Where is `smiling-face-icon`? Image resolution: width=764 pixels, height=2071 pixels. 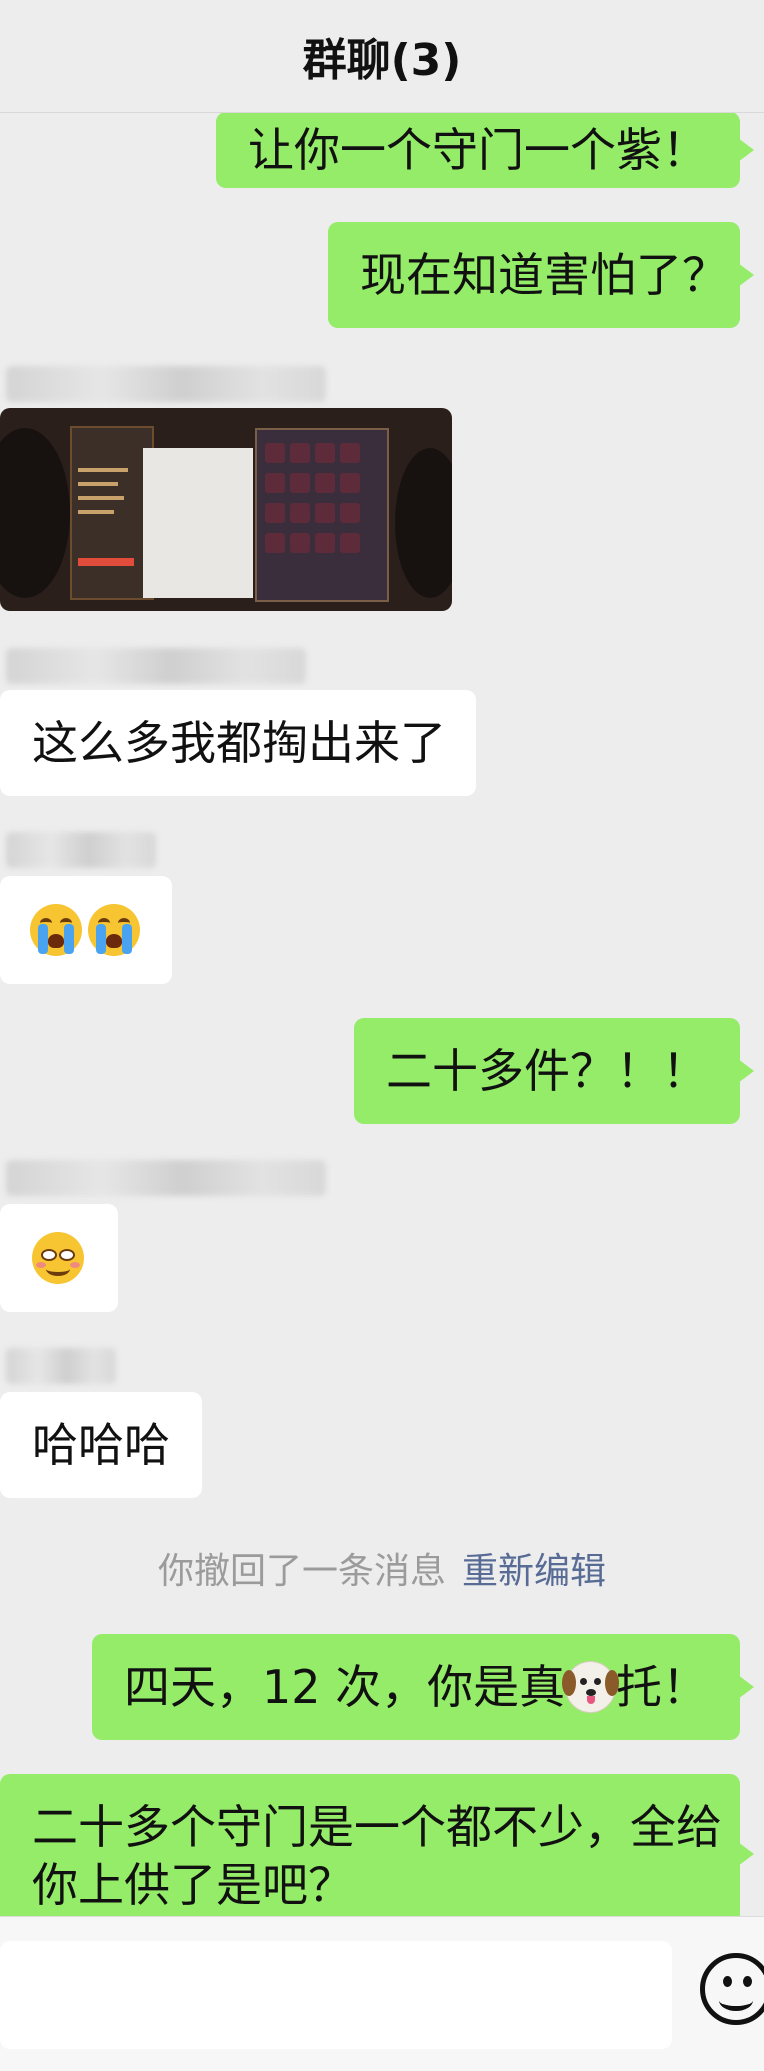
smiling-face-icon is located at coordinates (58, 1258).